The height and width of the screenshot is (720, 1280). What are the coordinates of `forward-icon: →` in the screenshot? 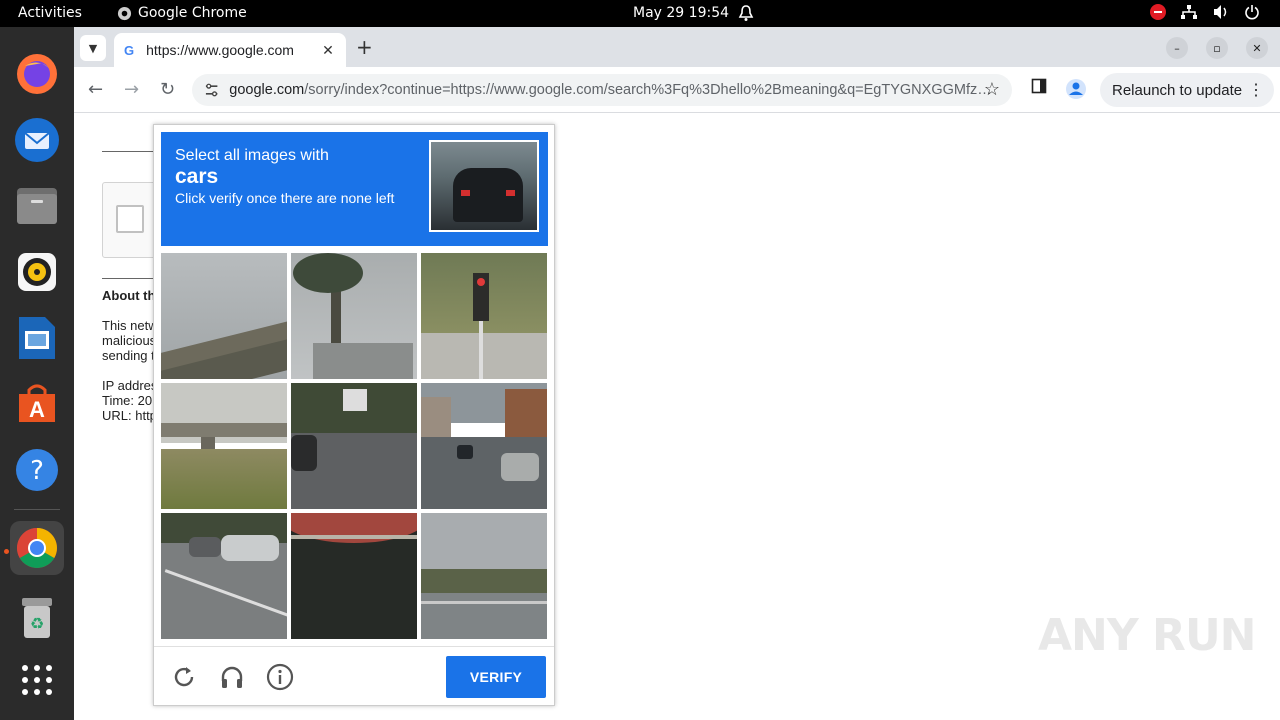 It's located at (131, 89).